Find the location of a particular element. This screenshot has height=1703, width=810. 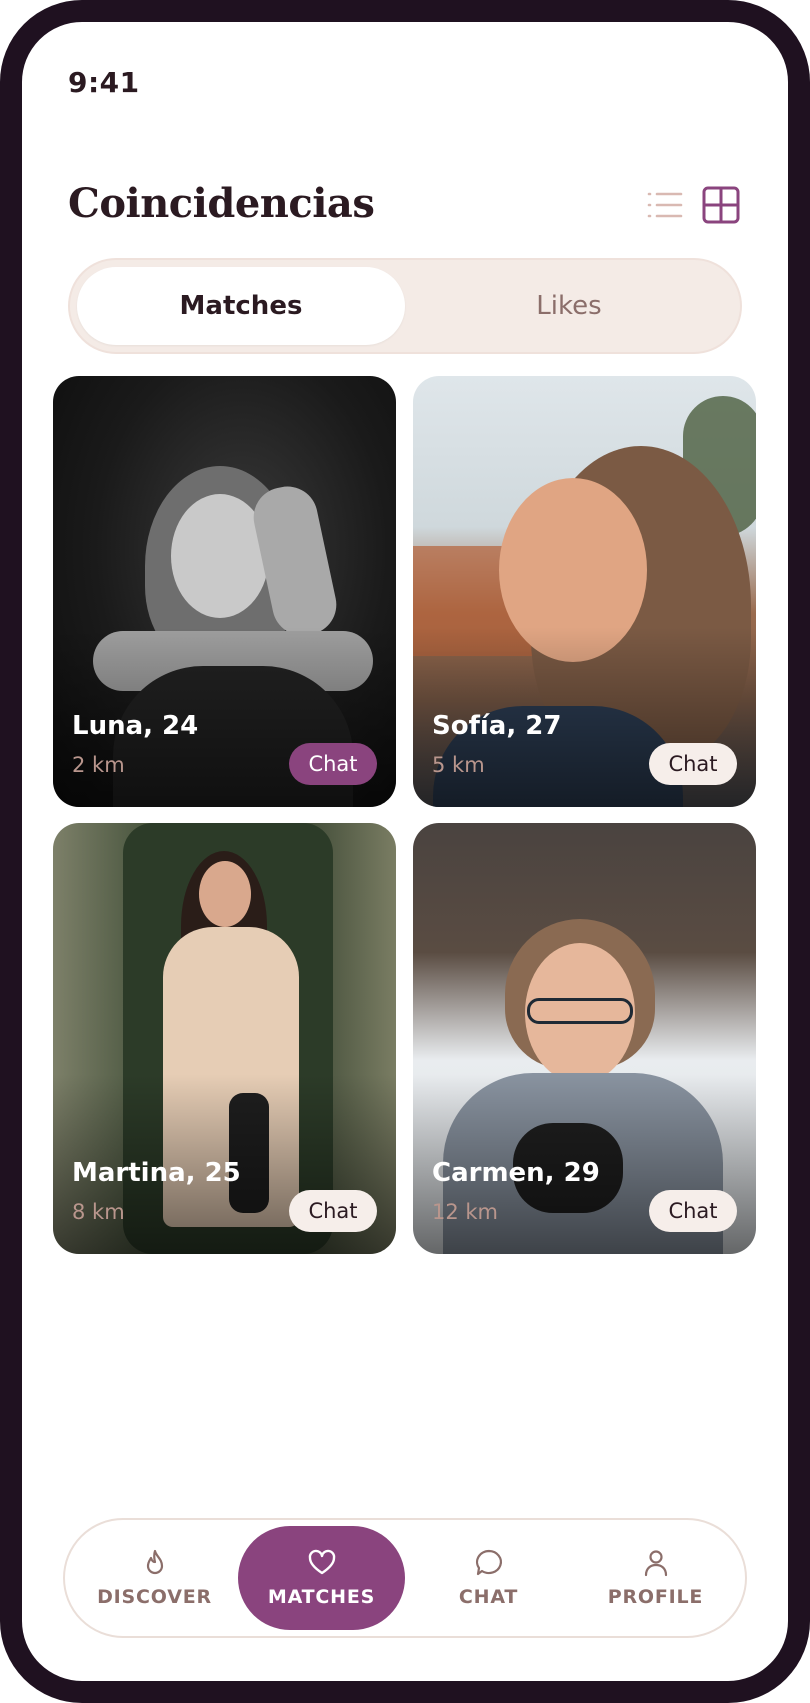

match-name: Sofía, 27 is located at coordinates (497, 726).